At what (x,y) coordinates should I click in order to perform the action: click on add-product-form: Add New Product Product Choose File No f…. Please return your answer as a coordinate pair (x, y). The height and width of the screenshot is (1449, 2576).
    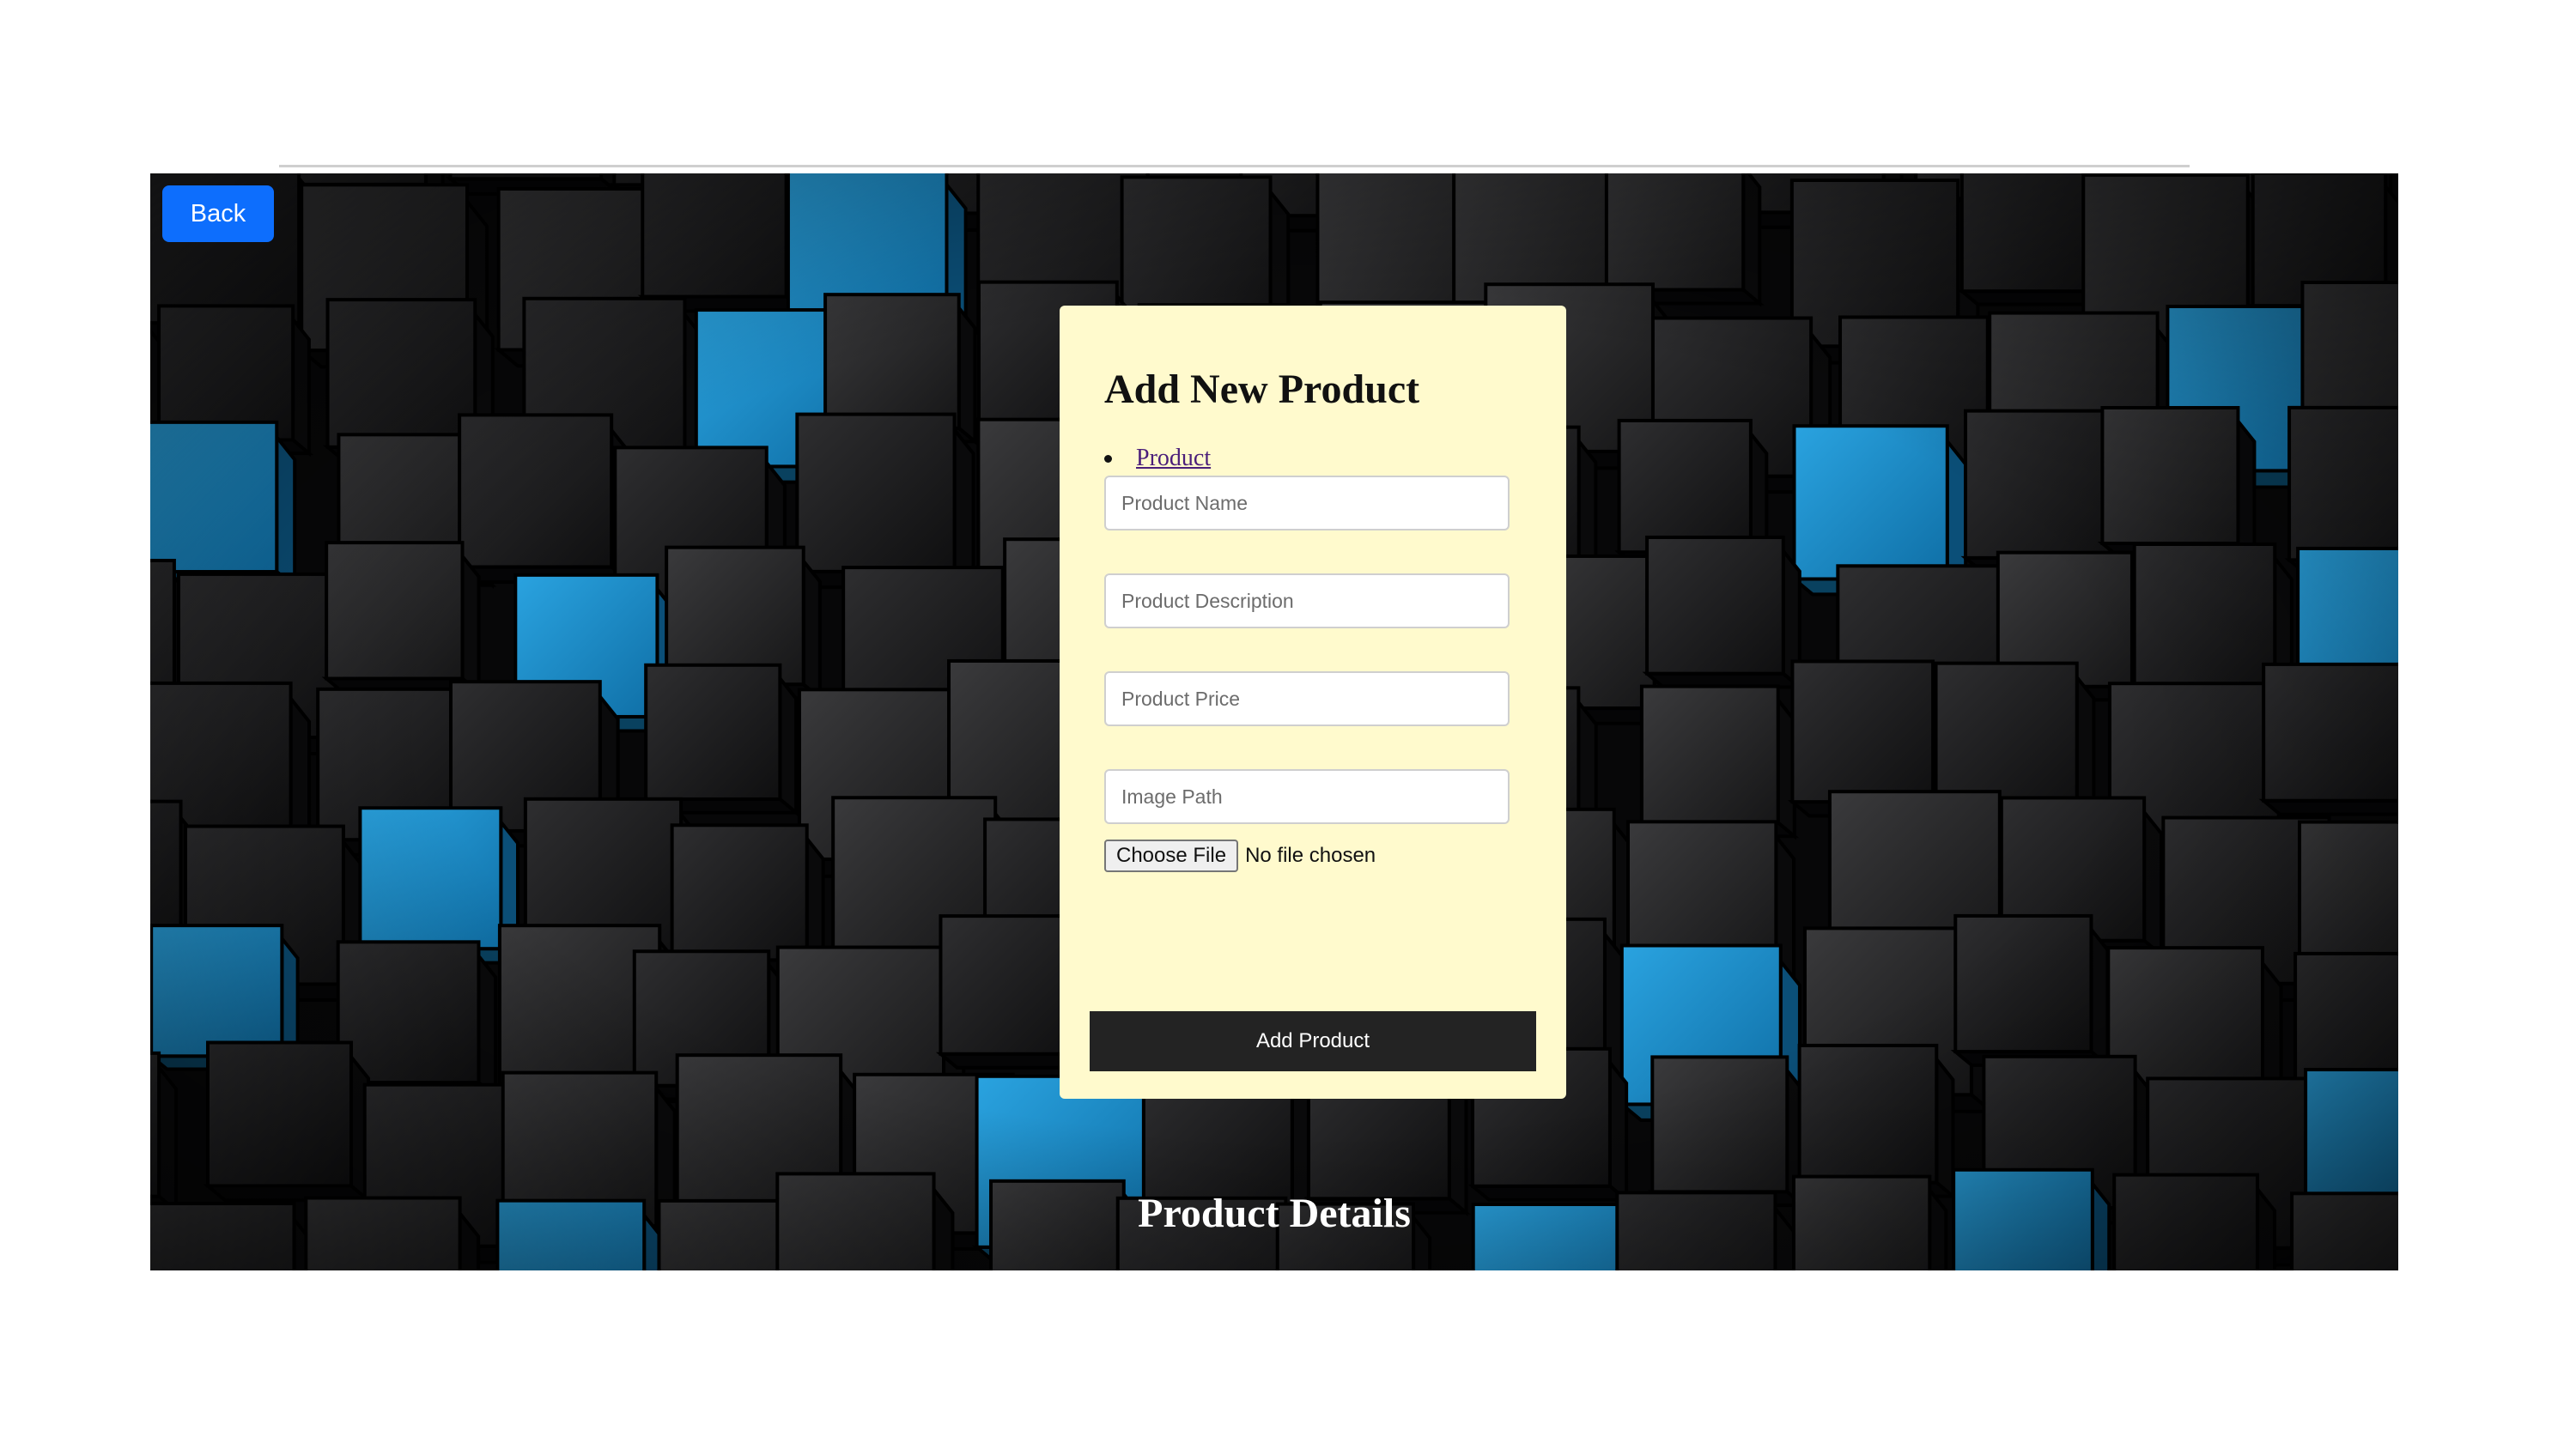
    Looking at the image, I should click on (1313, 702).